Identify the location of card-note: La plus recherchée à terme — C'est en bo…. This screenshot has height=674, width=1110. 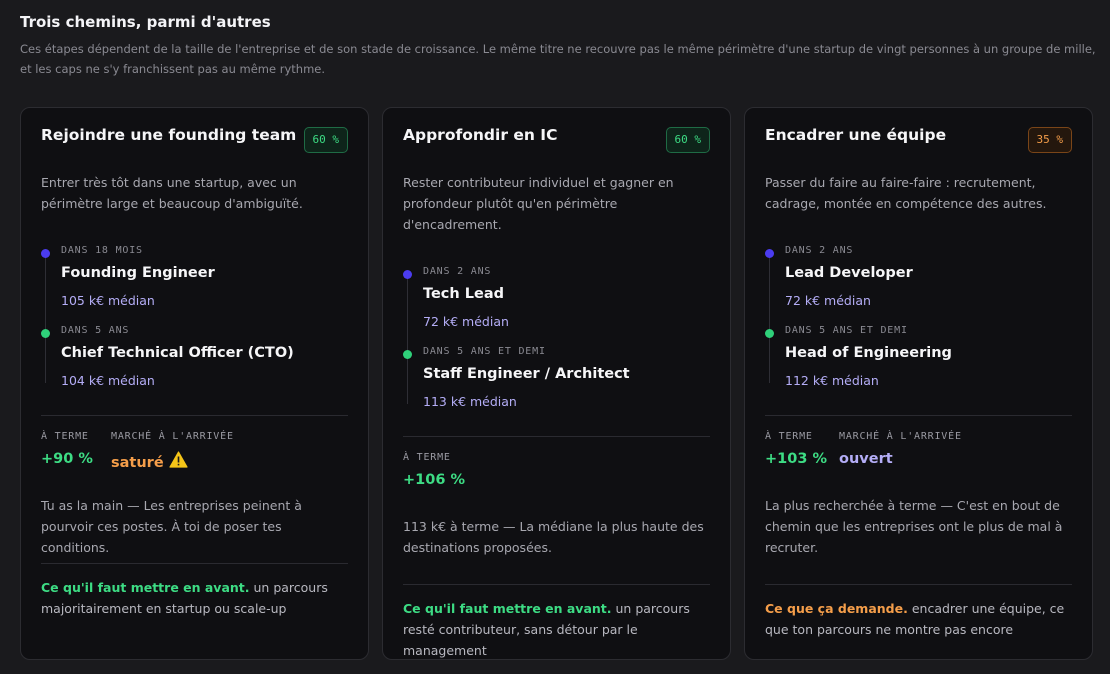
(914, 526).